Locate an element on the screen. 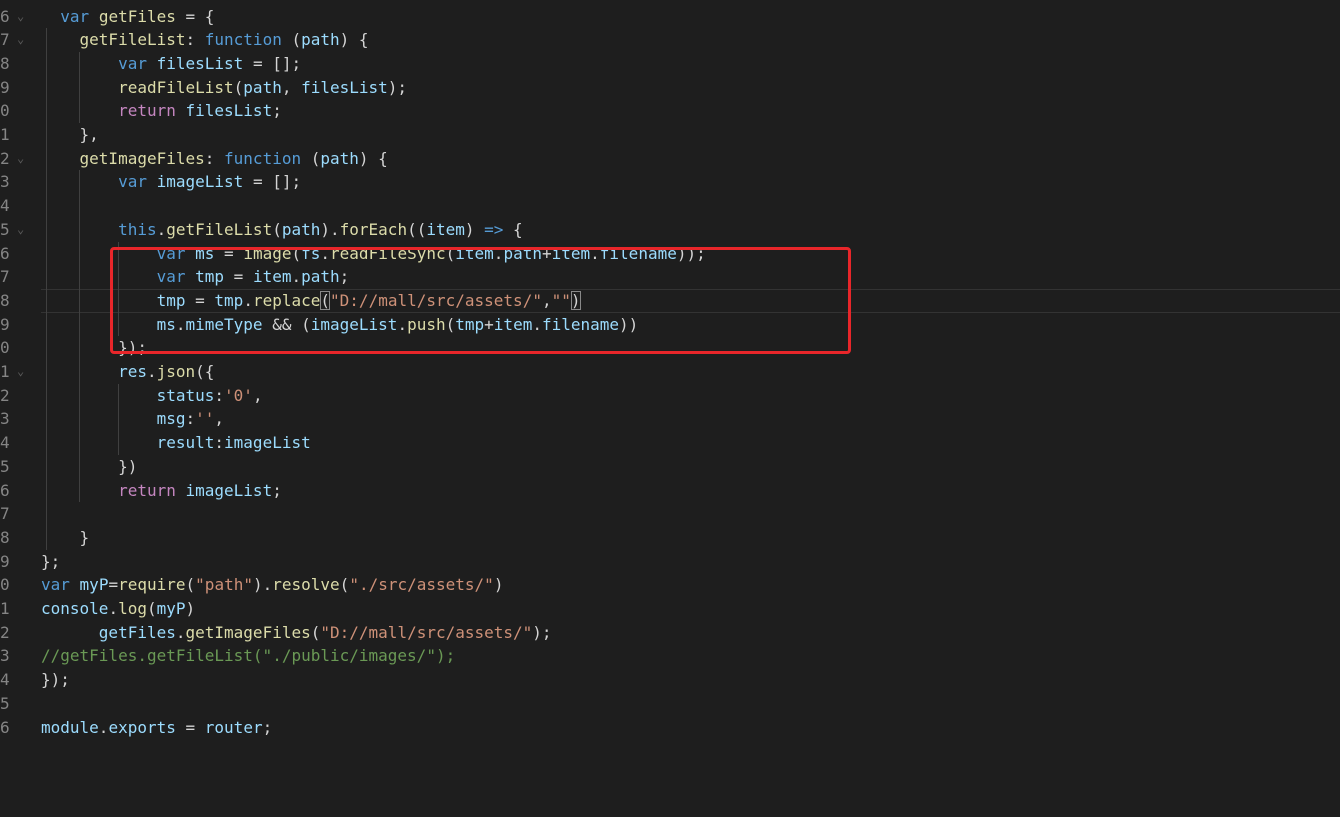 The height and width of the screenshot is (817, 1340). code-text: console.log(myP) is located at coordinates (118, 609).